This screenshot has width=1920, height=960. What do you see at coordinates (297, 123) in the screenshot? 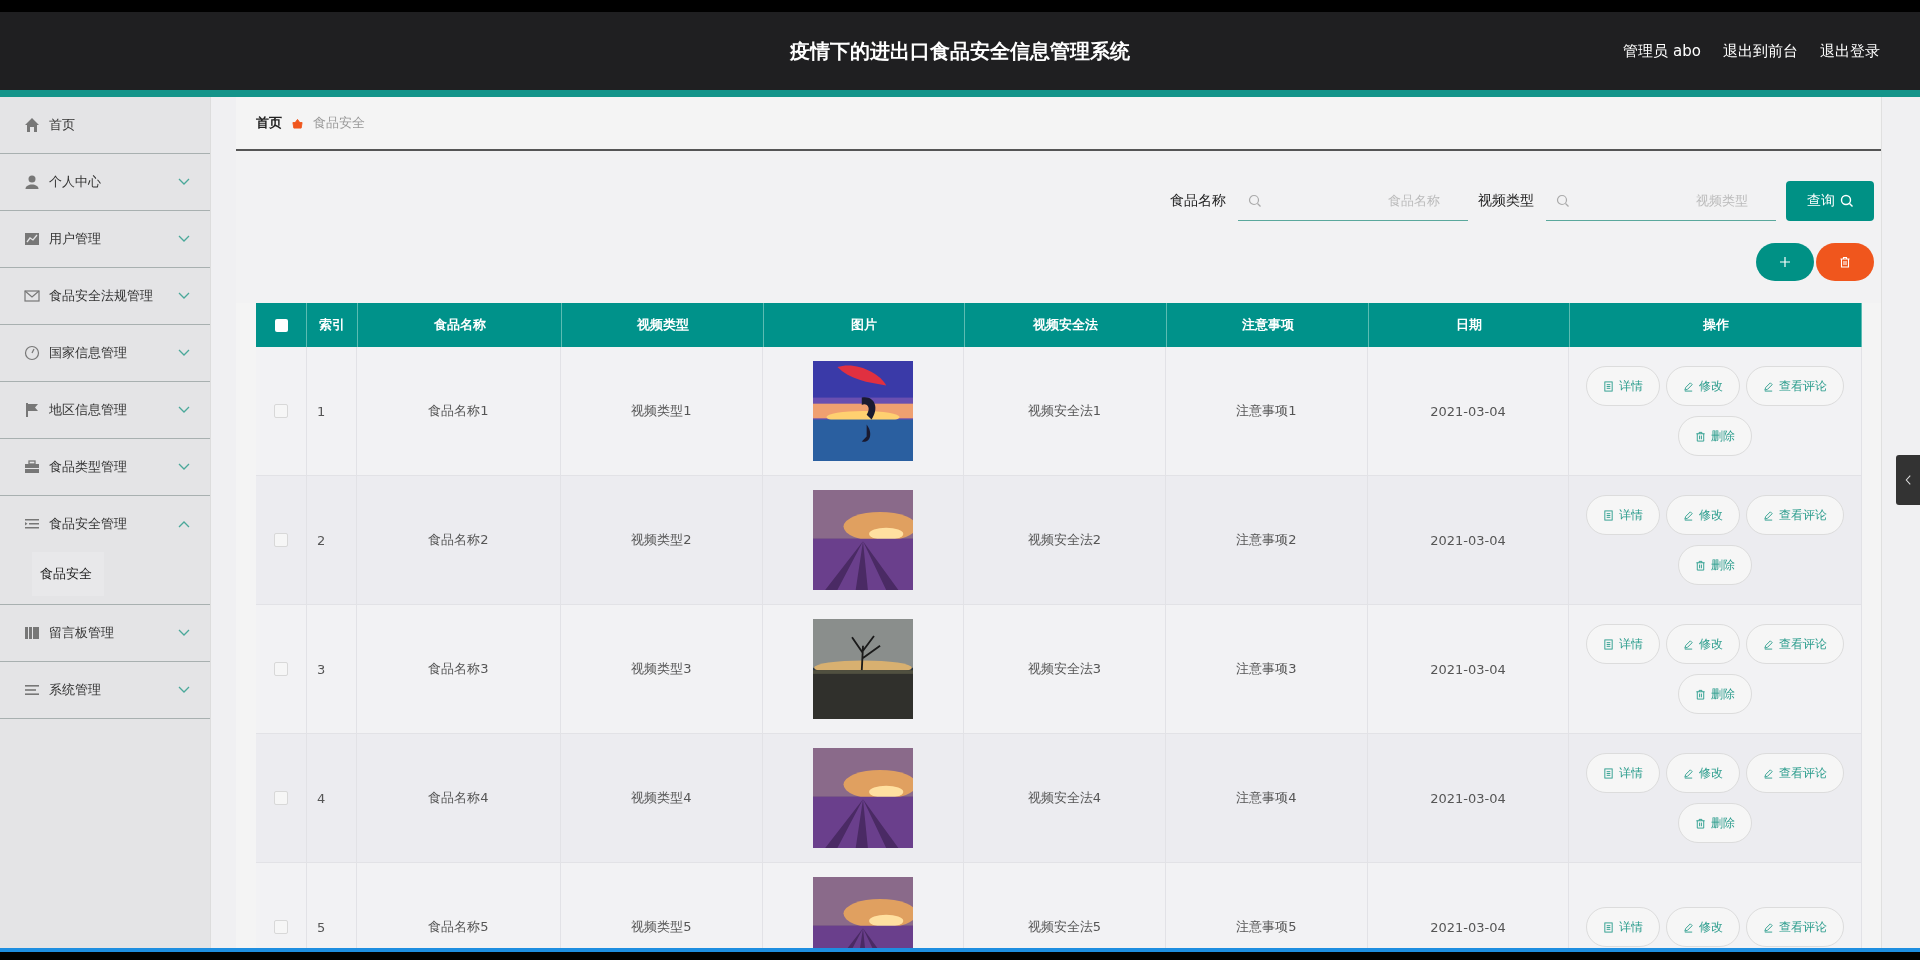
I see `basket-icon` at bounding box center [297, 123].